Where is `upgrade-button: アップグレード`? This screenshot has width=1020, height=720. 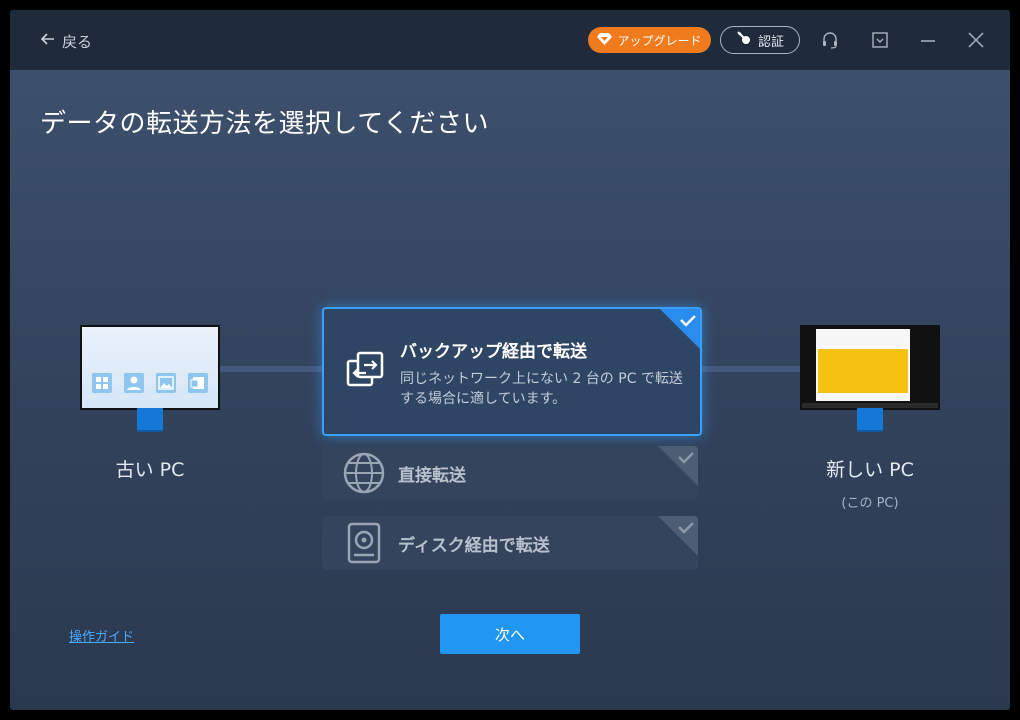 upgrade-button: アップグレード is located at coordinates (649, 40).